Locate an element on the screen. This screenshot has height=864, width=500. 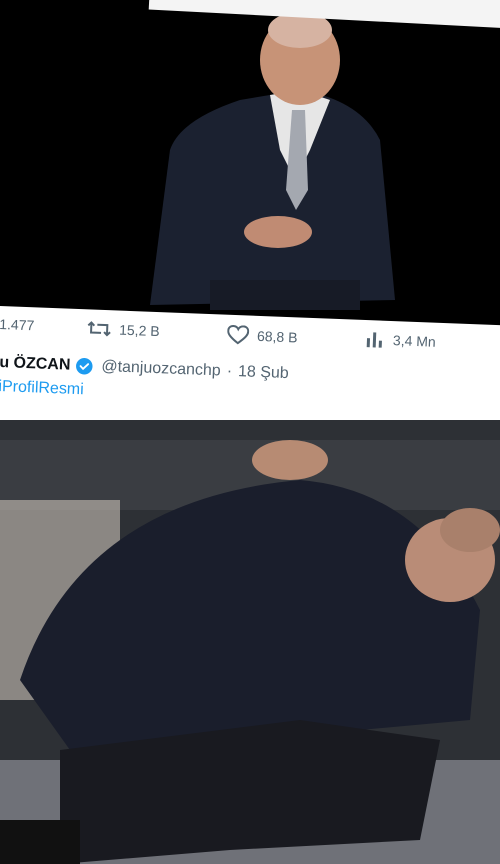
views-action: 3,4 Mn is located at coordinates (400, 340).